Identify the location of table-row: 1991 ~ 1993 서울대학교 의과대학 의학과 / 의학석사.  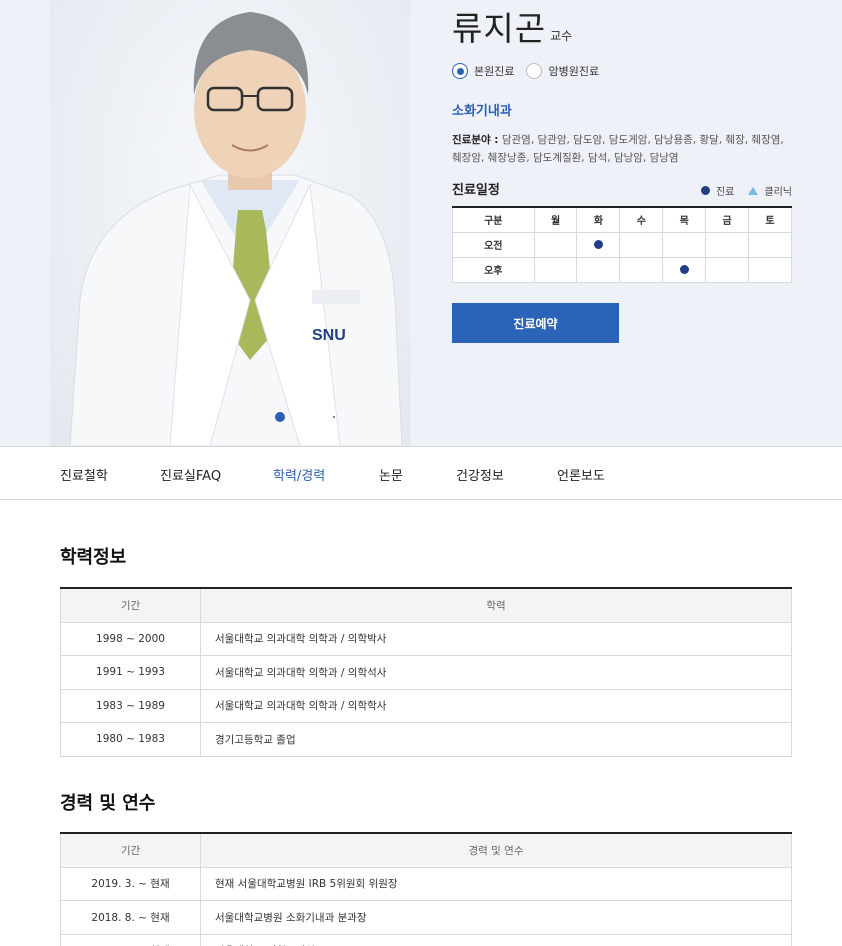
(426, 672).